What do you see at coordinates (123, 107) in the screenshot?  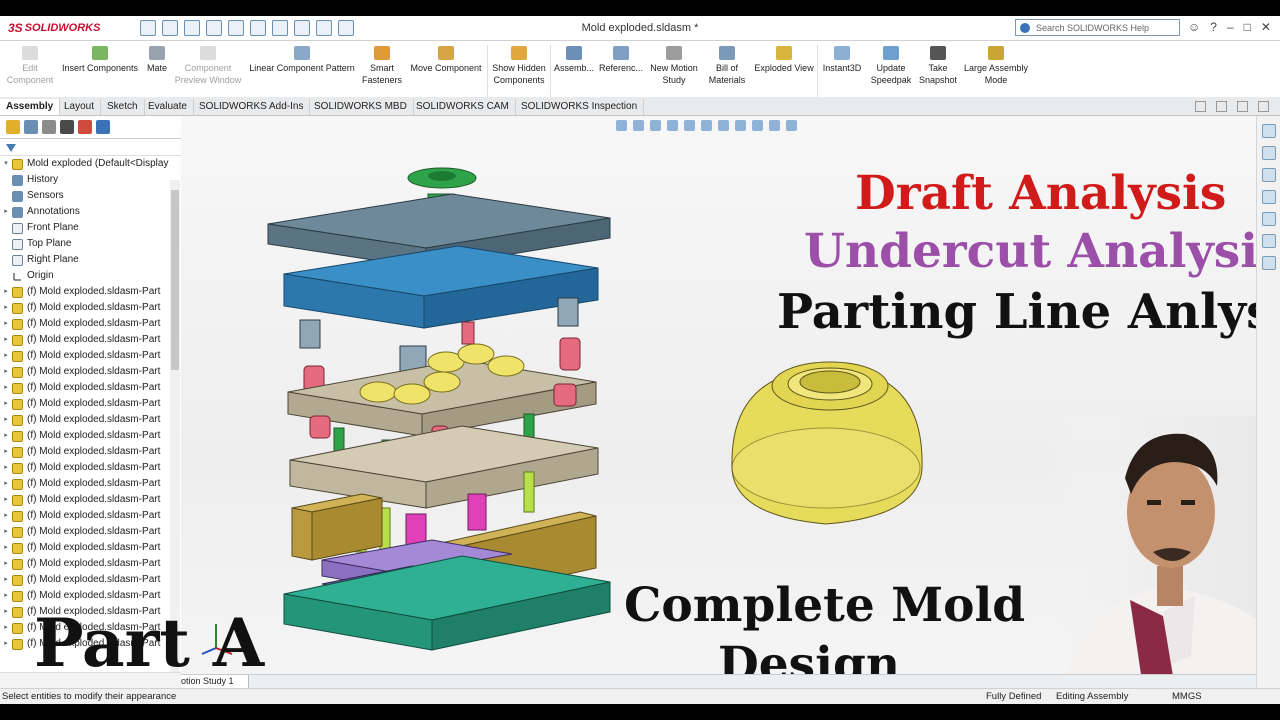 I see `tab-sketch: Sketch` at bounding box center [123, 107].